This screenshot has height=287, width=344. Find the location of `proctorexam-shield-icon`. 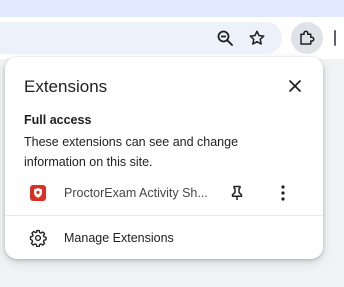

proctorexam-shield-icon is located at coordinates (38, 193).